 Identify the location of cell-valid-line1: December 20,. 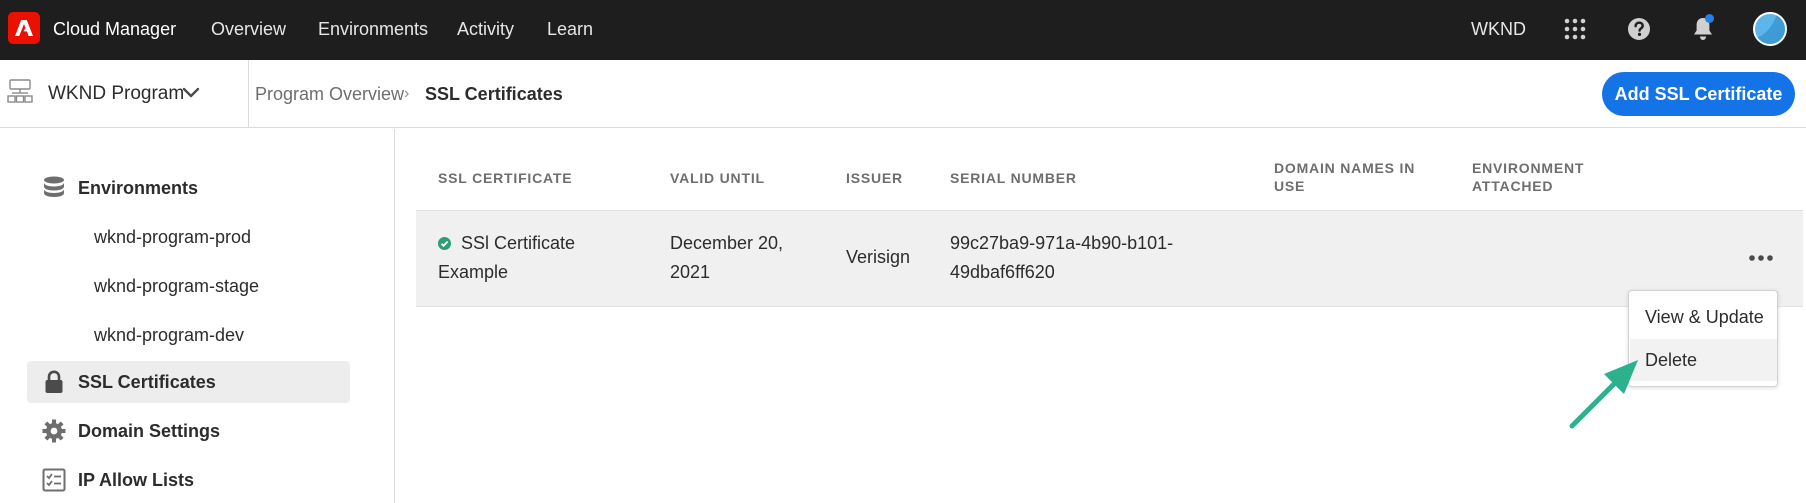
(727, 243).